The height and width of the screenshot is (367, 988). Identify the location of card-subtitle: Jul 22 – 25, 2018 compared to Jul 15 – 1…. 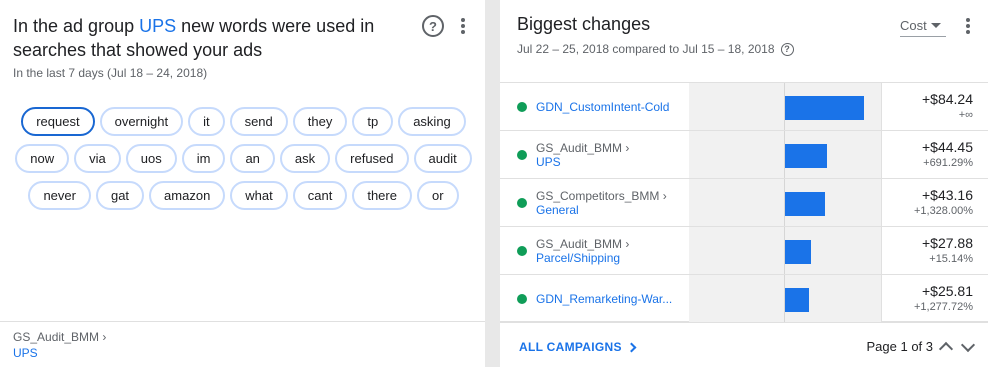
(655, 49).